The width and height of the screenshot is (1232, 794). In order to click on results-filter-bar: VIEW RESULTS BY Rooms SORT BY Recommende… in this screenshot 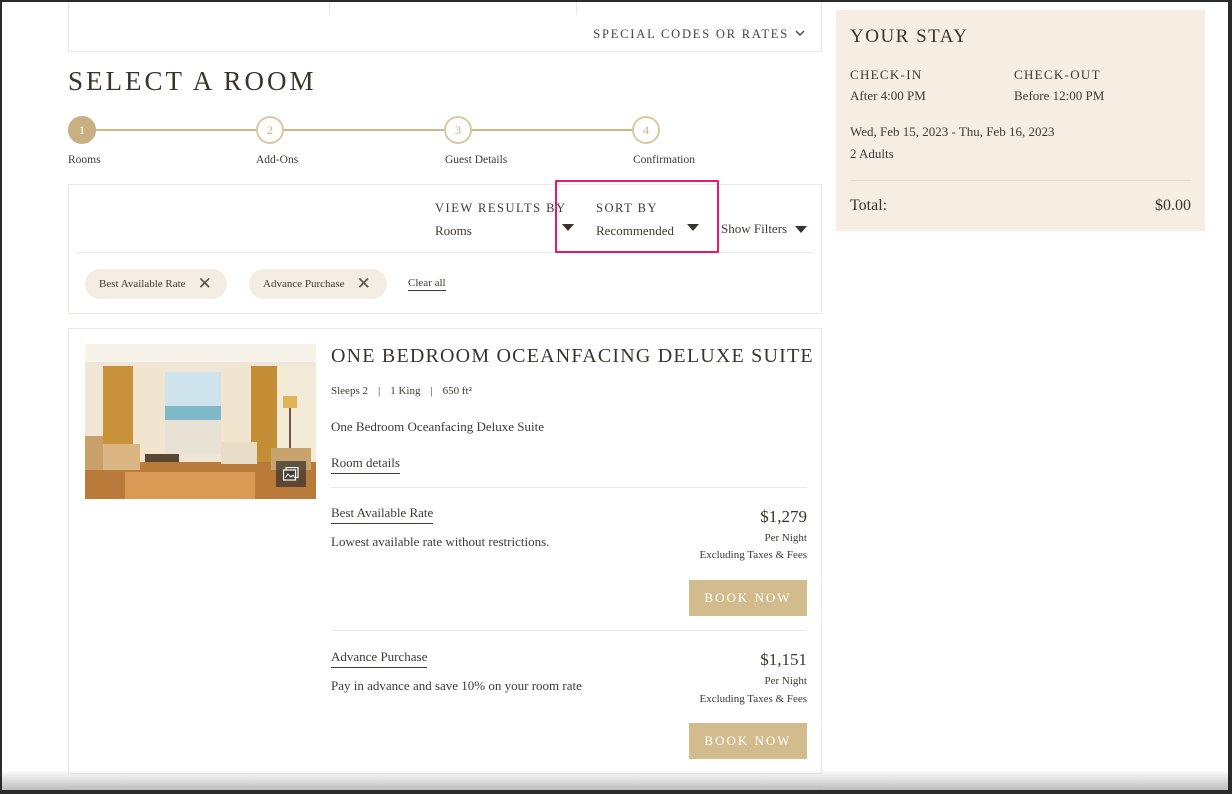, I will do `click(445, 249)`.